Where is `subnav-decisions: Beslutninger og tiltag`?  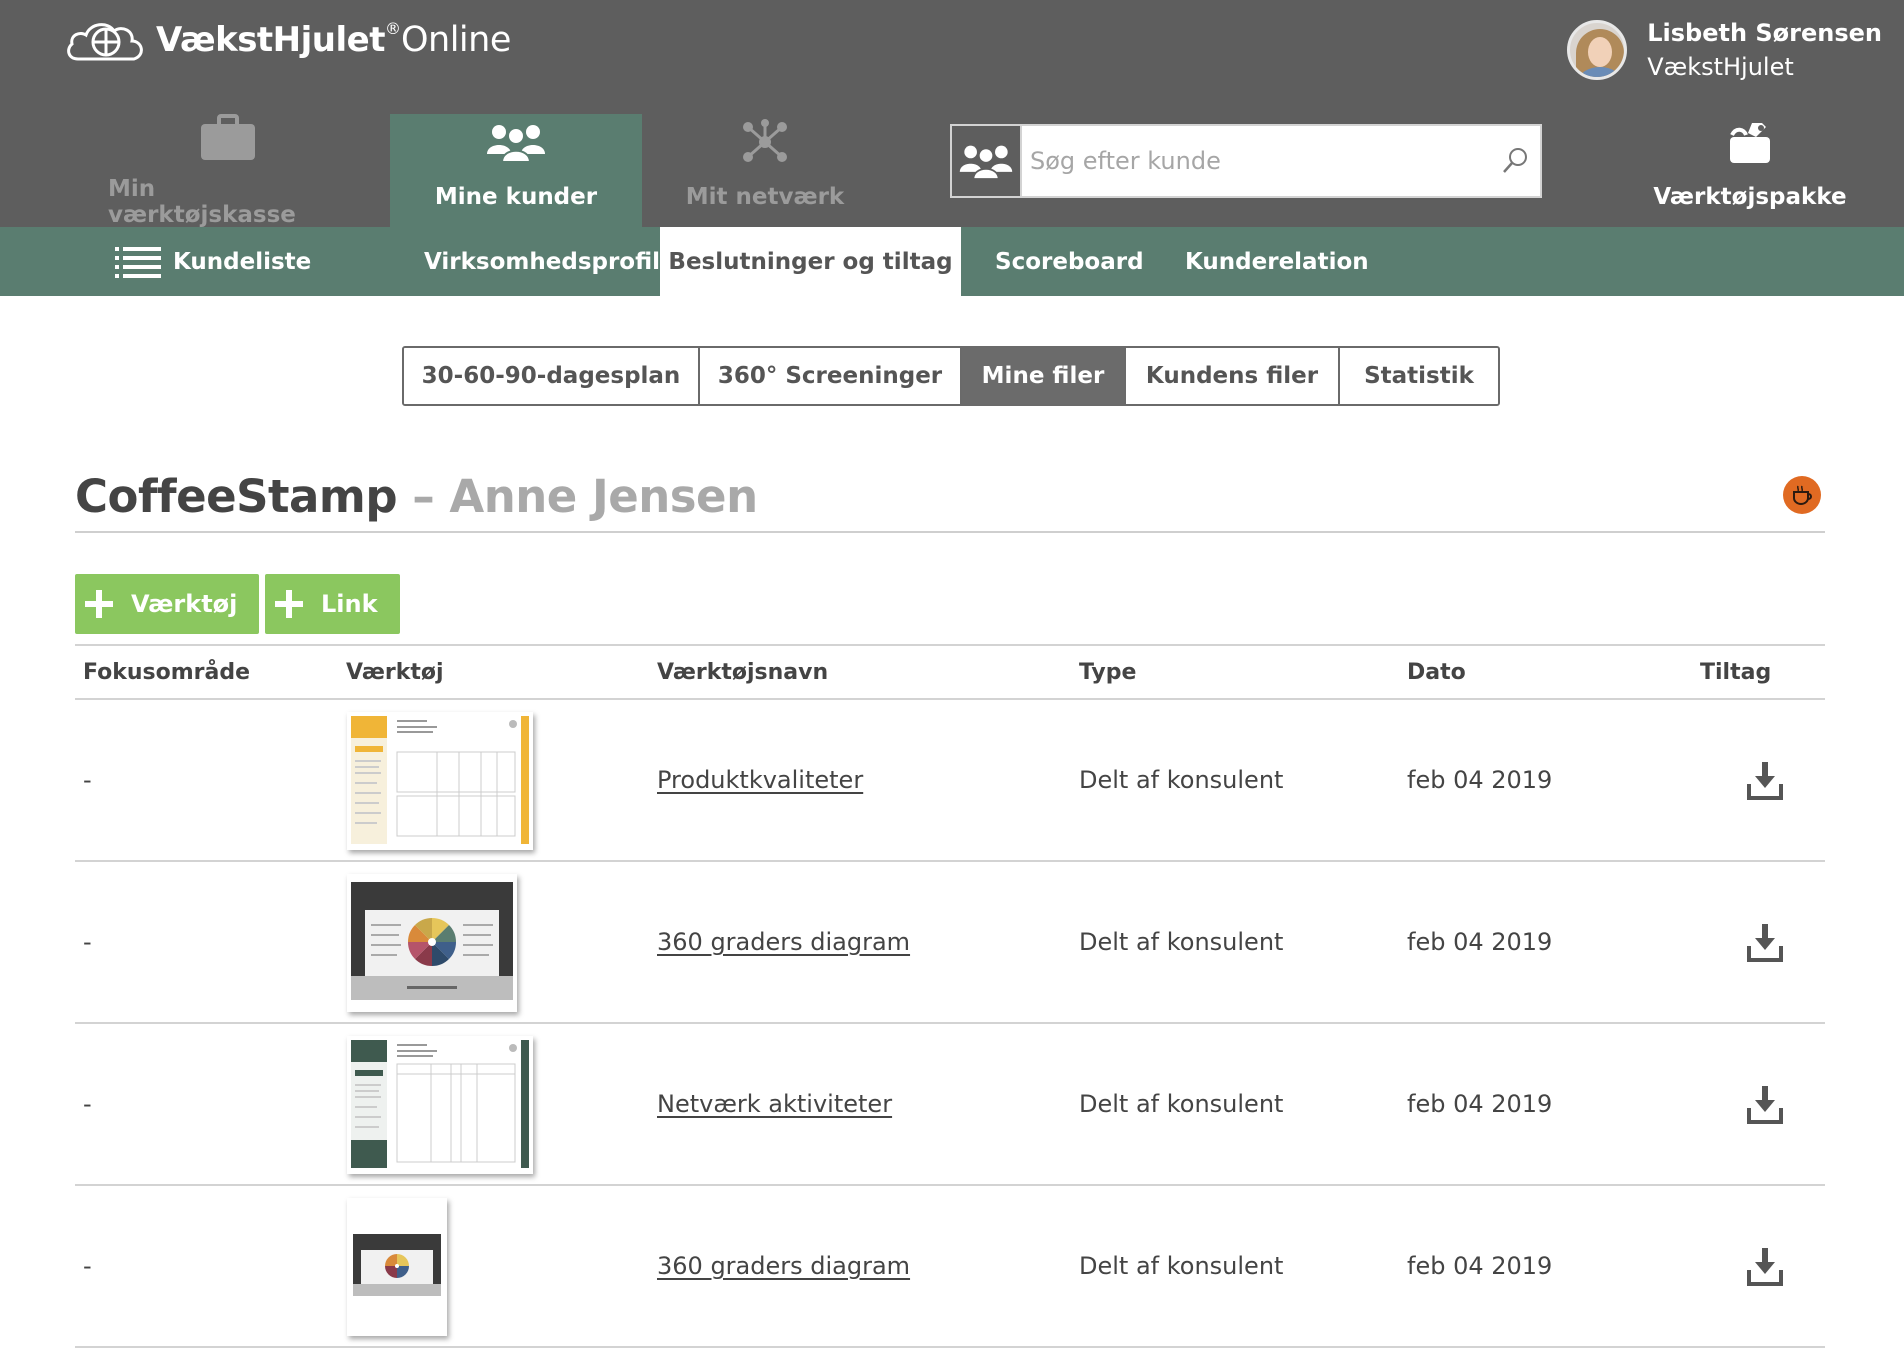 subnav-decisions: Beslutninger og tiltag is located at coordinates (810, 261).